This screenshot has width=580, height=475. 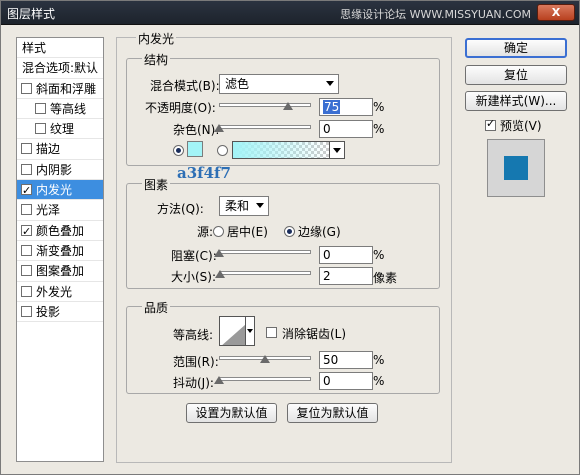 What do you see at coordinates (48, 210) in the screenshot?
I see `style-list-item-label: 光泽` at bounding box center [48, 210].